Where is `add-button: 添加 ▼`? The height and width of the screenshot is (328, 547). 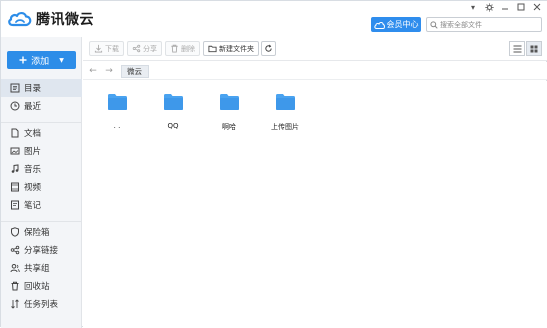
add-button: 添加 ▼ is located at coordinates (41, 60).